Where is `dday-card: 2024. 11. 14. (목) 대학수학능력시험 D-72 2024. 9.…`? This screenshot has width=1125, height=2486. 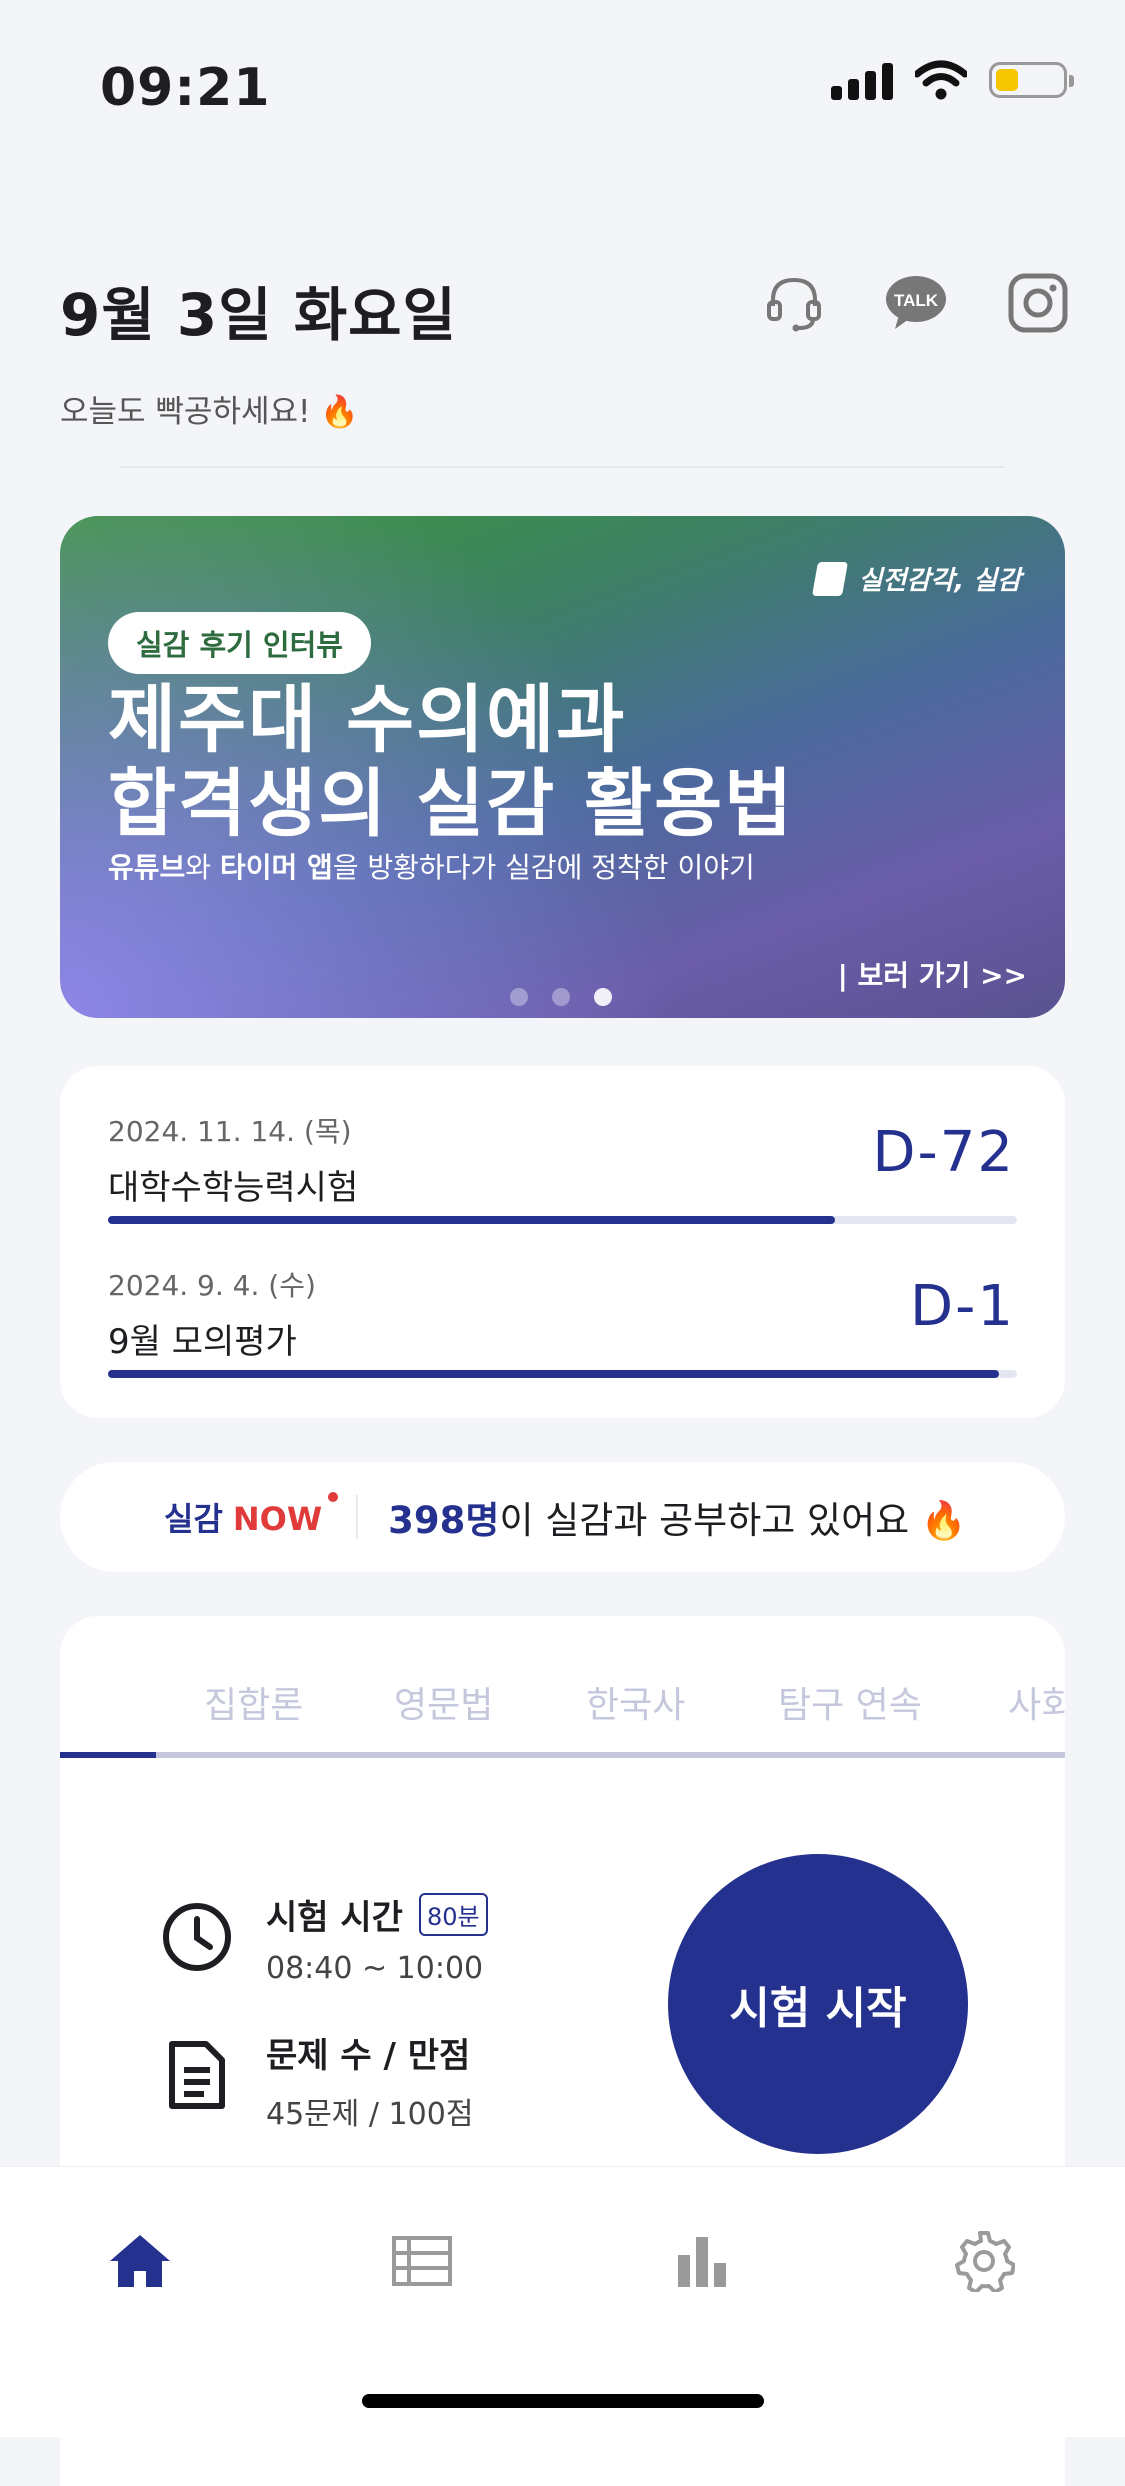 dday-card: 2024. 11. 14. (목) 대학수학능력시험 D-72 2024. 9.… is located at coordinates (562, 1242).